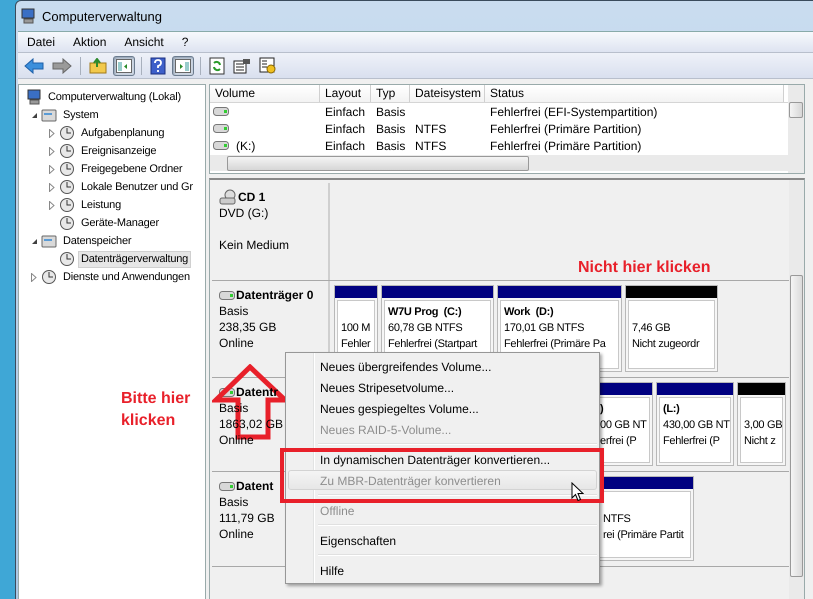  What do you see at coordinates (265, 93) in the screenshot?
I see `column-header: Volume` at bounding box center [265, 93].